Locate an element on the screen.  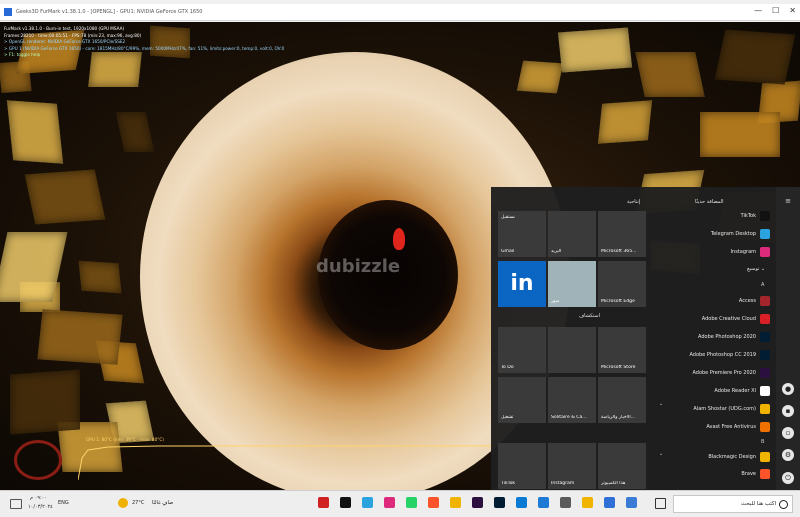
temperature-graph is located at coordinates (288, 462).